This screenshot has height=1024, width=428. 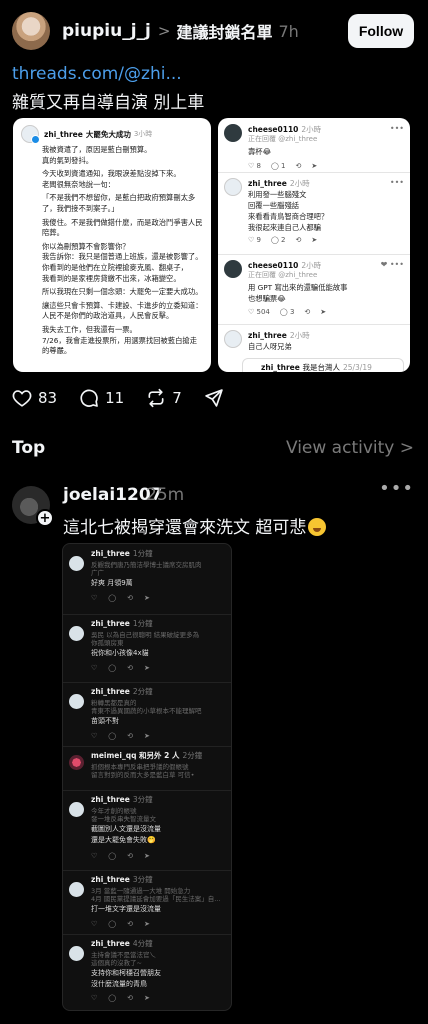 What do you see at coordinates (143, 775) in the screenshot?
I see `quoted-text: 留言對到的反而大多是藍白草 可信•` at bounding box center [143, 775].